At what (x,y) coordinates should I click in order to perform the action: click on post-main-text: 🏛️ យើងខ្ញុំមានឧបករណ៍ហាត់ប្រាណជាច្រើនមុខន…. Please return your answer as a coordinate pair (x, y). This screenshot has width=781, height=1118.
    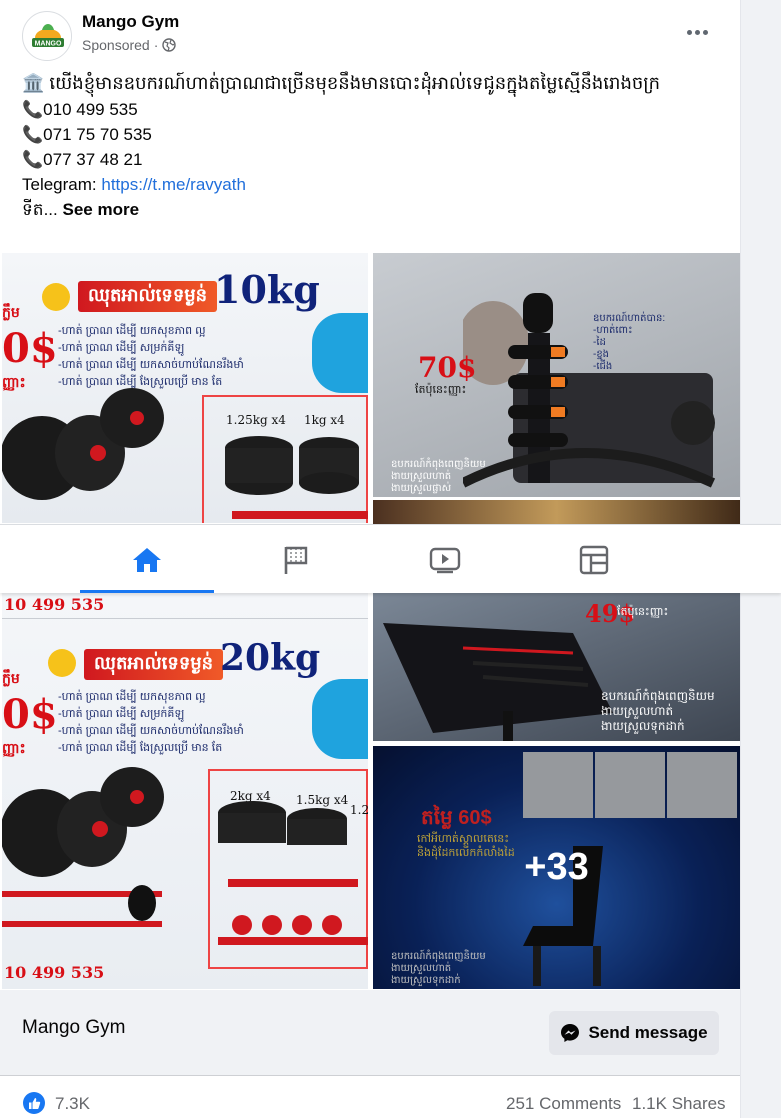
    Looking at the image, I should click on (341, 83).